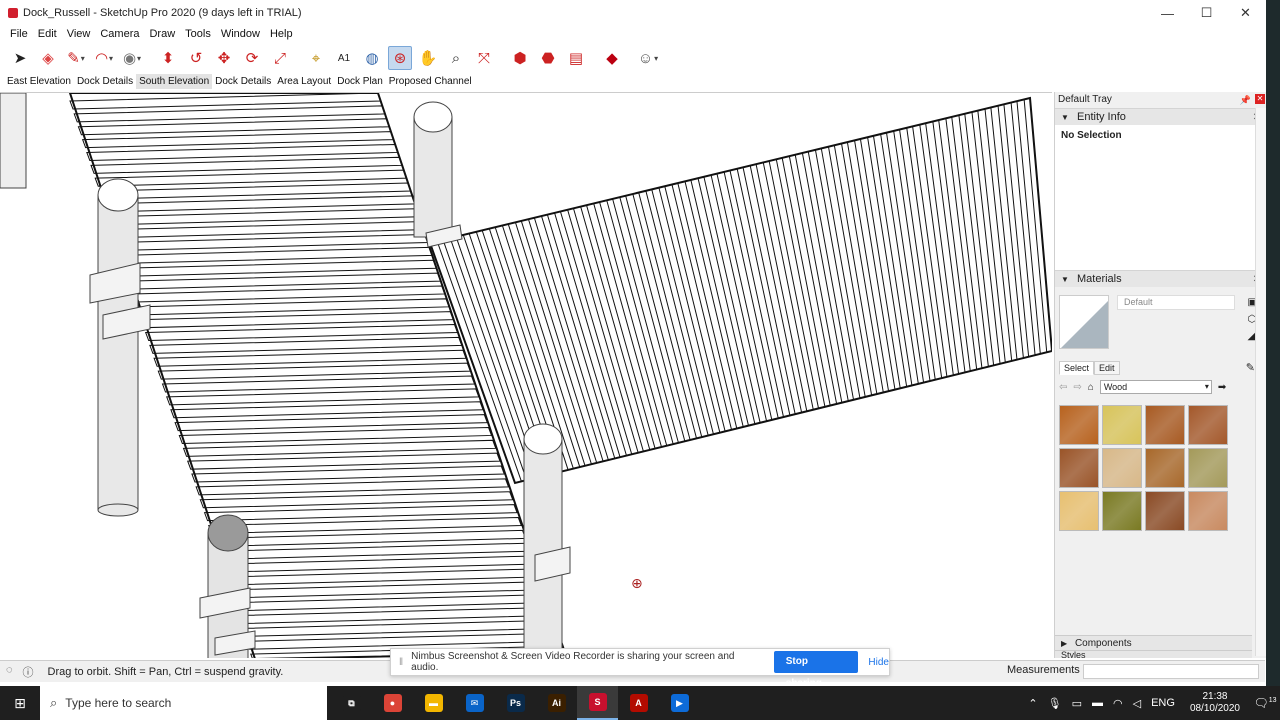 The width and height of the screenshot is (1280, 720). Describe the element at coordinates (9, 672) in the screenshot. I see `geolocation-icon: ◌` at that location.